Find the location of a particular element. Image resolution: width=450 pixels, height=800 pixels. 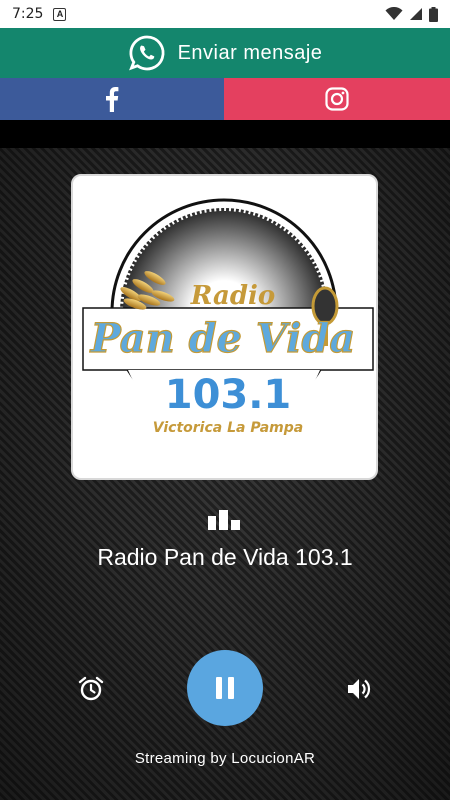

social-row is located at coordinates (225, 99).